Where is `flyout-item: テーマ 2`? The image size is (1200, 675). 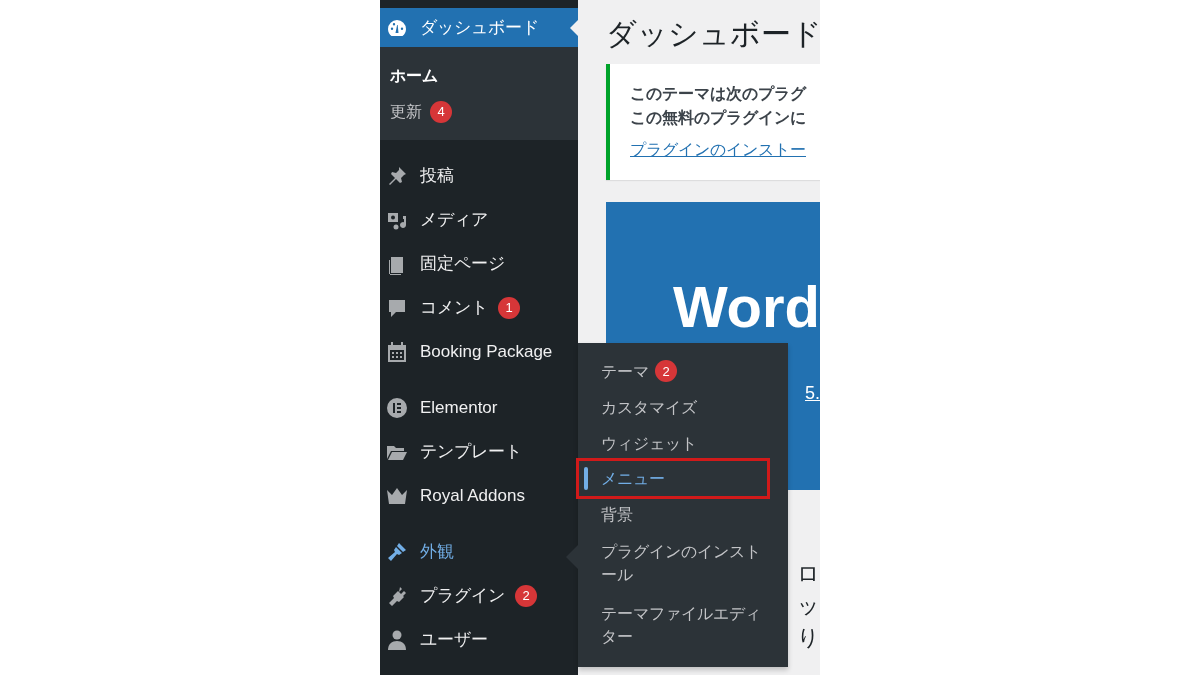 flyout-item: テーマ 2 is located at coordinates (640, 371).